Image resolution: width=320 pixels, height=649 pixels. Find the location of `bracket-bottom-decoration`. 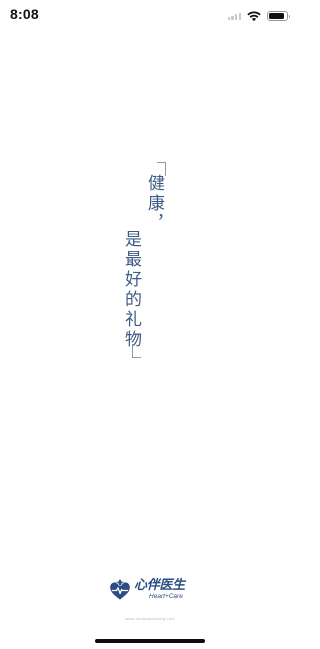

bracket-bottom-decoration is located at coordinates (136, 351).